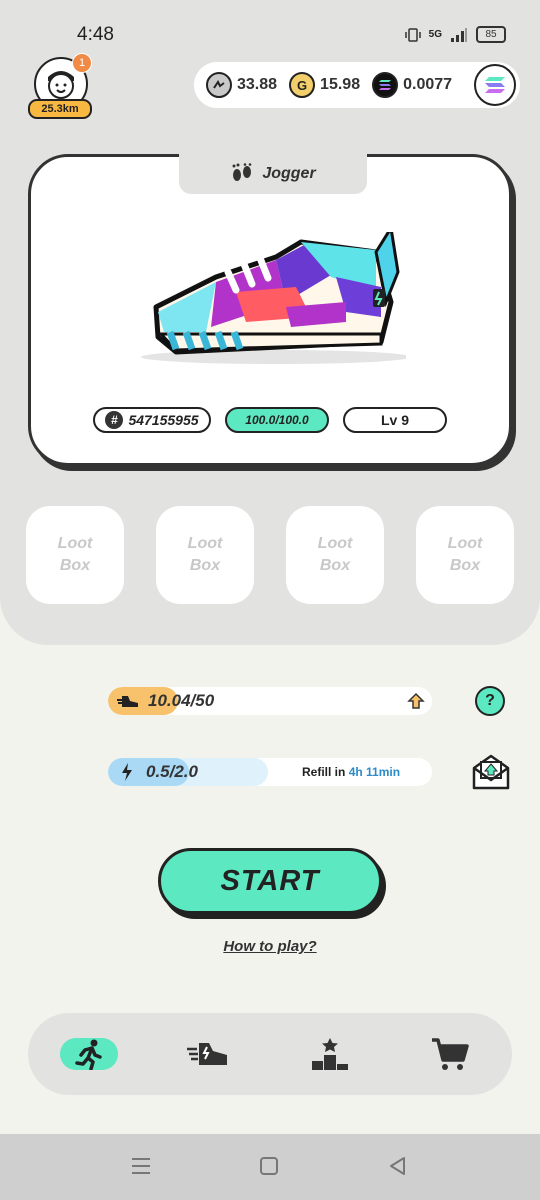 This screenshot has height=1200, width=540. Describe the element at coordinates (335, 555) in the screenshot. I see `loot-box-slot-3: Loot Box` at that location.